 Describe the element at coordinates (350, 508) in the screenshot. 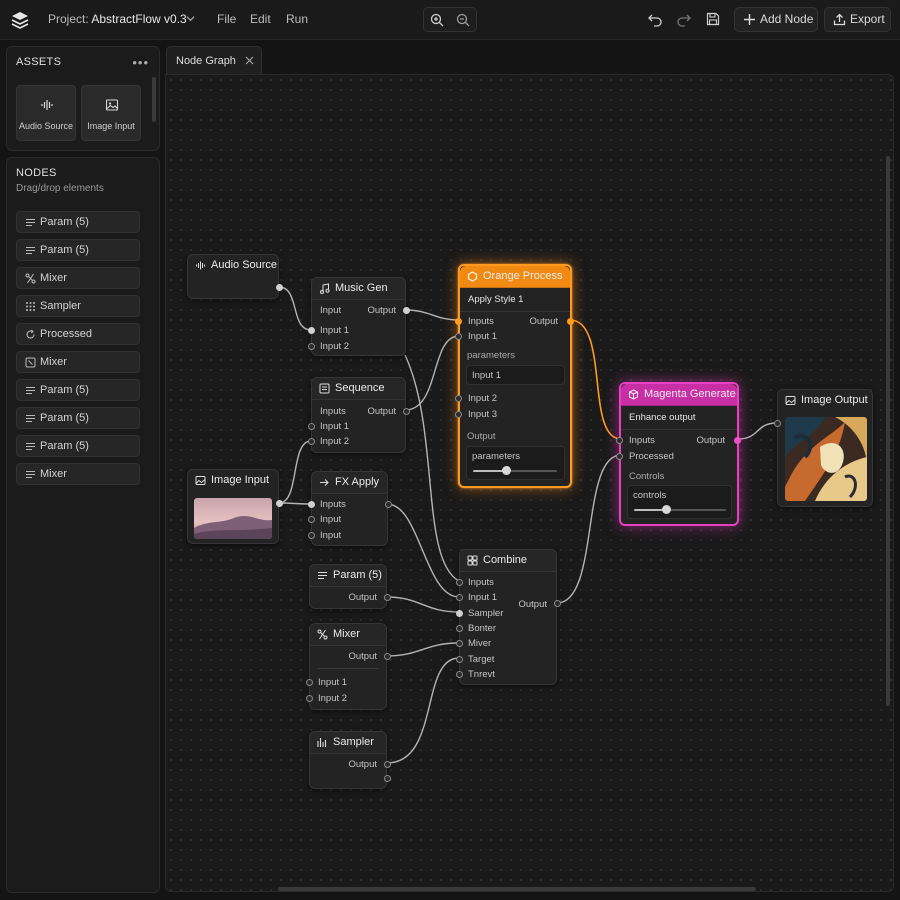

I see `node-fx-apply: FX Apply Inputs Input Input` at that location.